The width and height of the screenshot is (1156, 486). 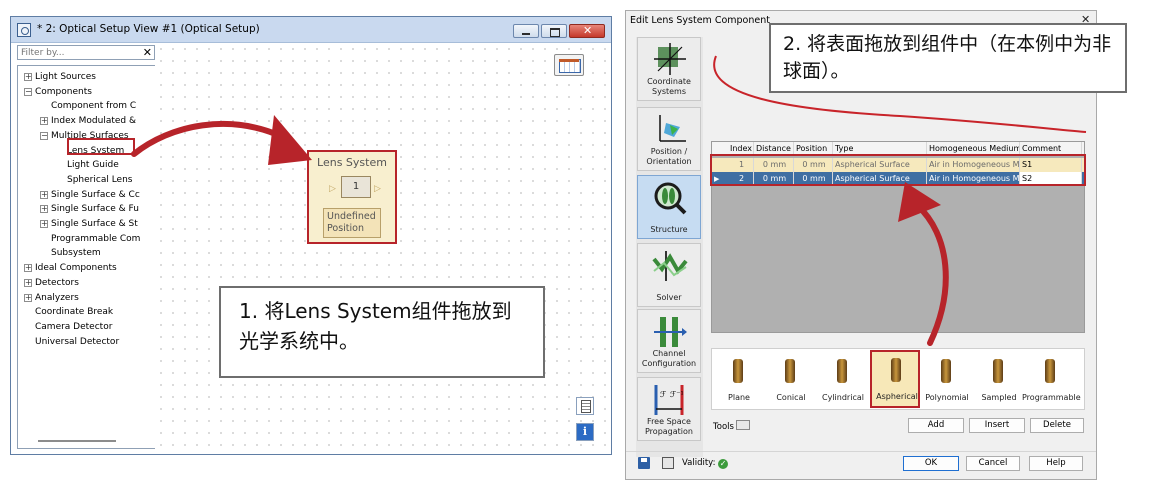 I want to click on decorative-curve, so click(x=900, y=94).